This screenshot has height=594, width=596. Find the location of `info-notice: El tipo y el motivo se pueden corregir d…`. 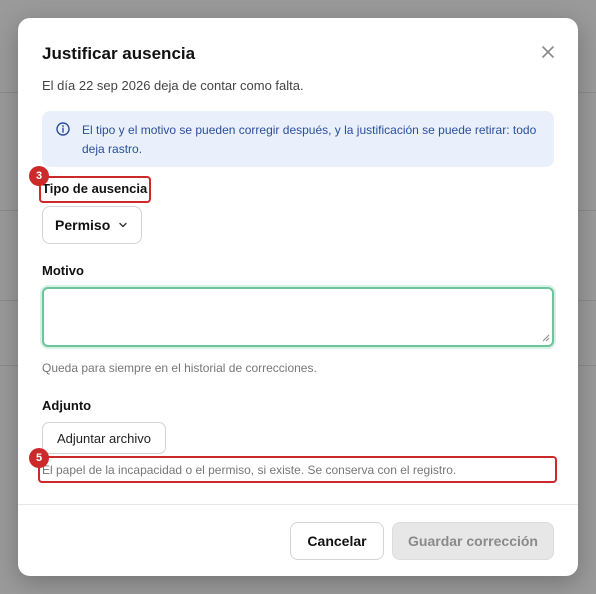

info-notice: El tipo y el motivo se pueden corregir d… is located at coordinates (298, 139).